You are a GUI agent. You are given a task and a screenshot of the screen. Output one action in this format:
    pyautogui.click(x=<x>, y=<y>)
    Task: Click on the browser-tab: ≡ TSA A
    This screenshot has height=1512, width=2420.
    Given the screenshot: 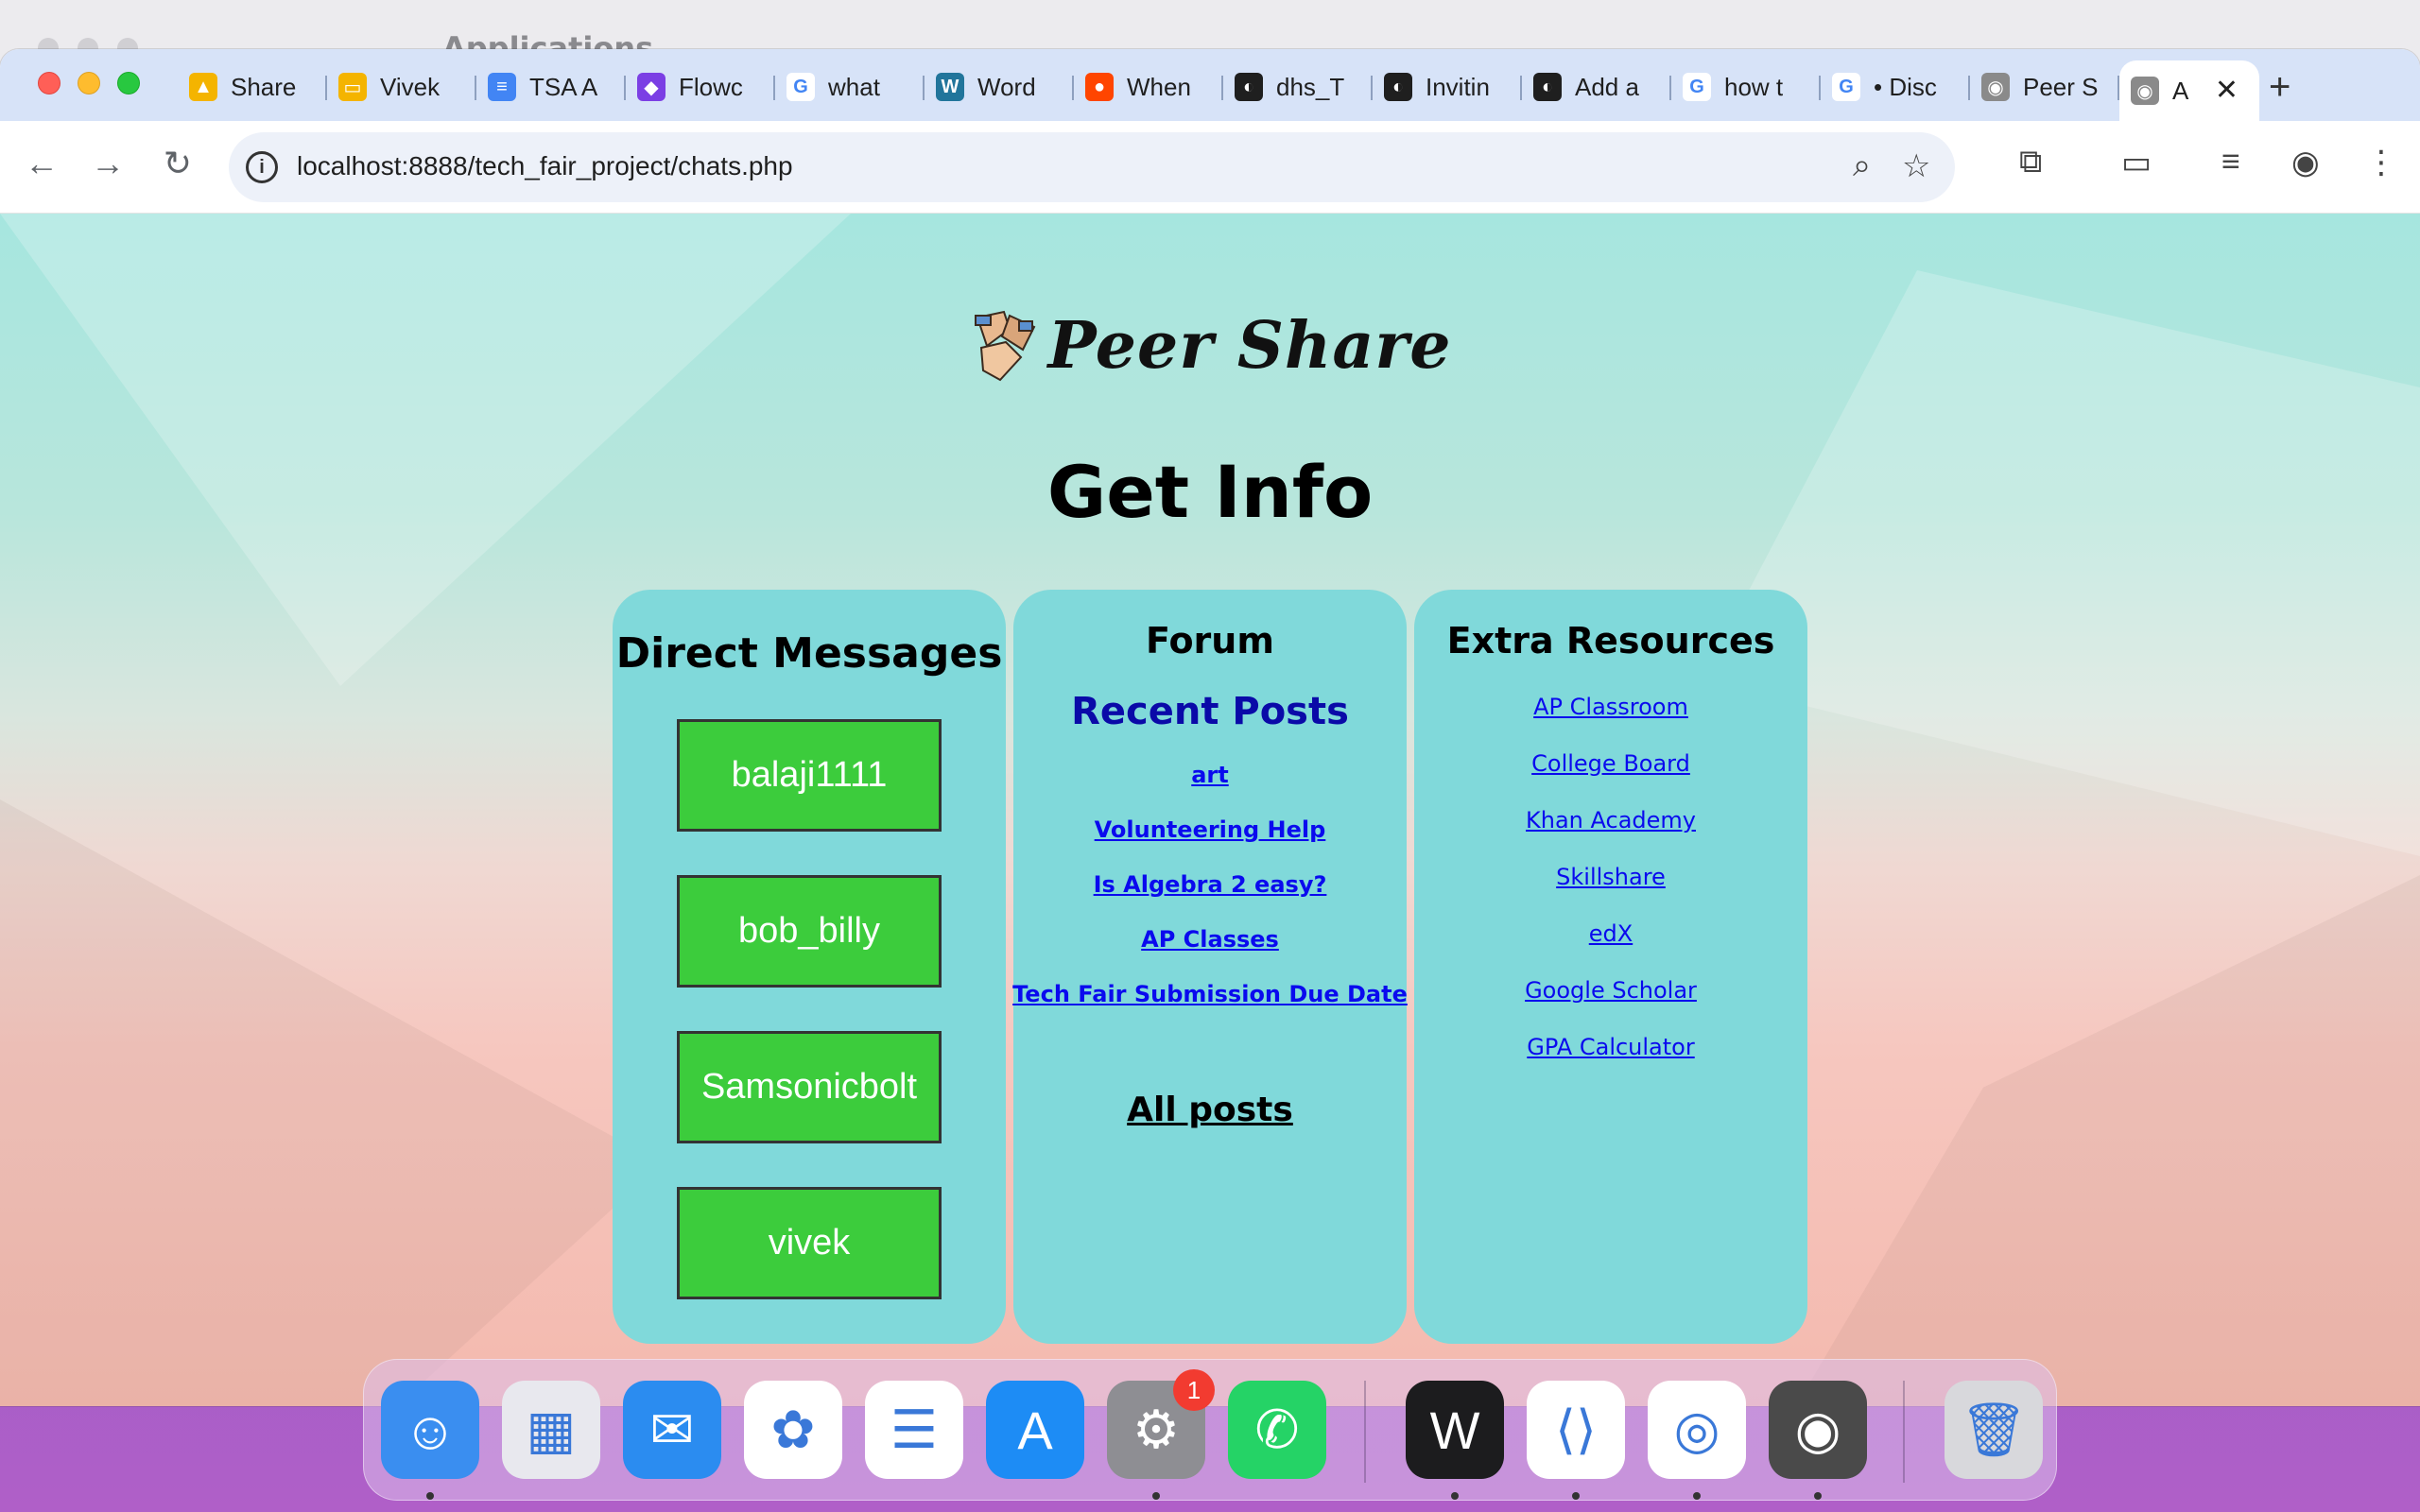 What is the action you would take?
    pyautogui.click(x=551, y=86)
    